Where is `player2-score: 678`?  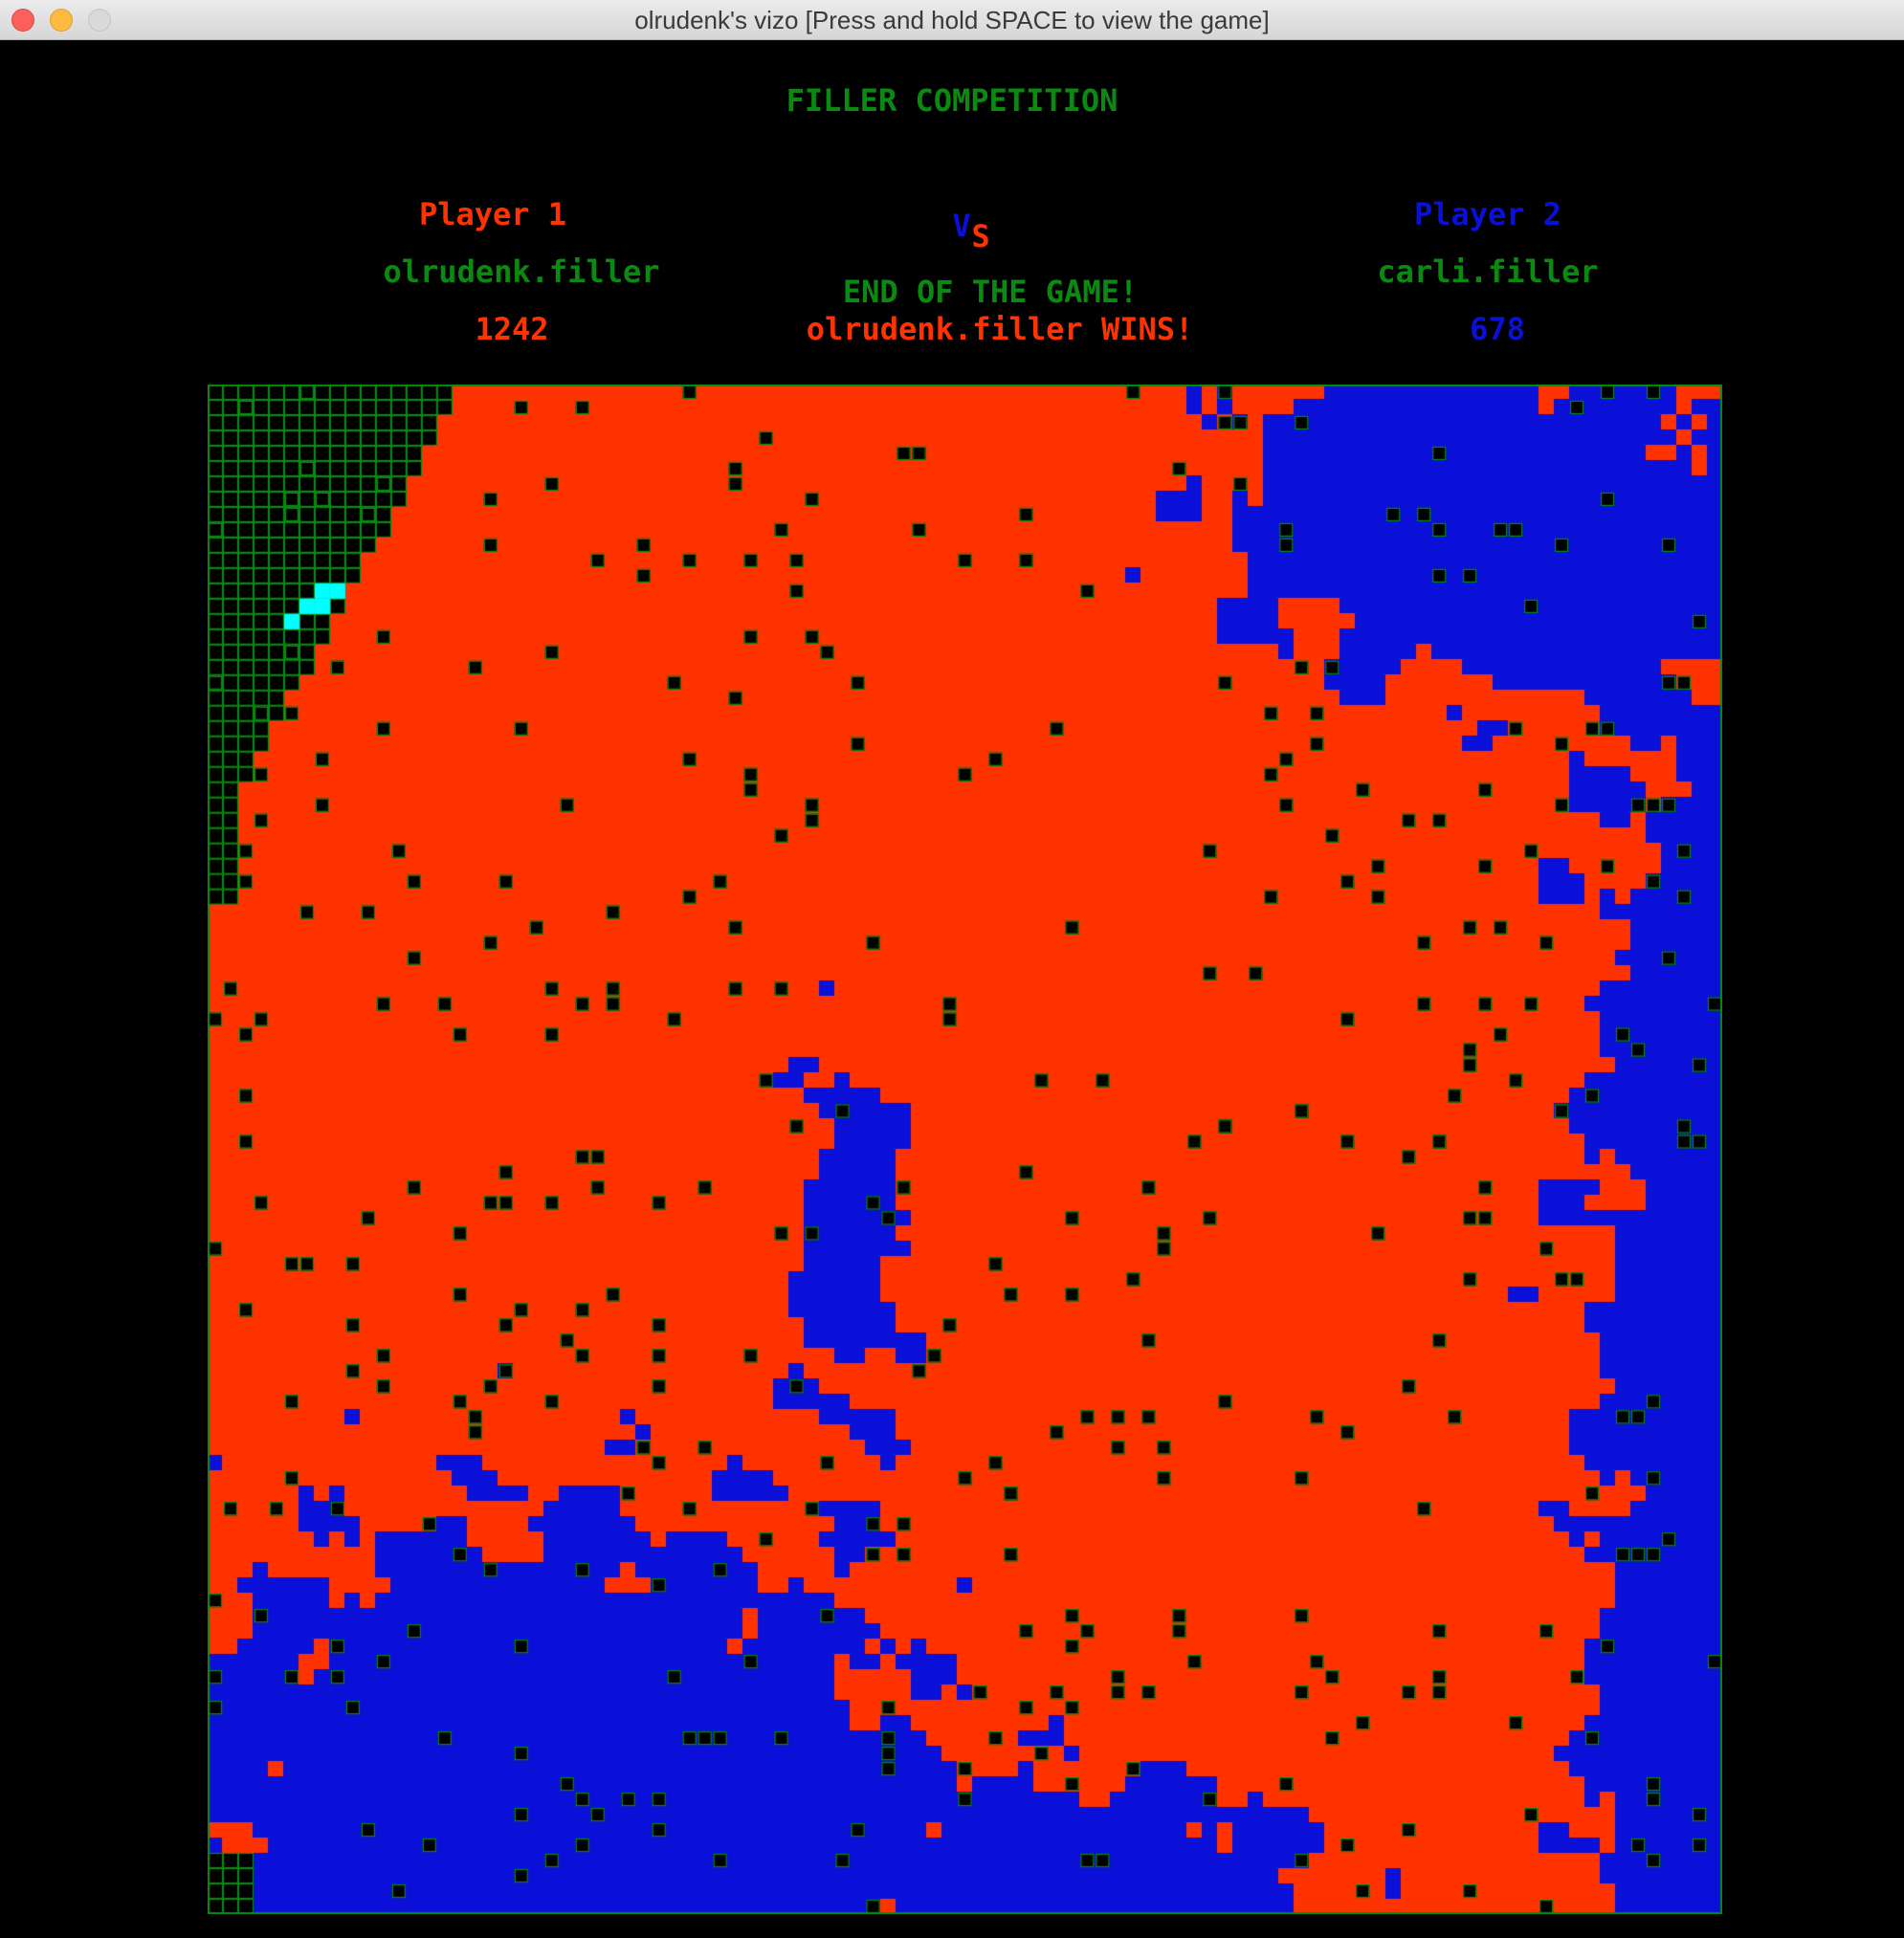 player2-score: 678 is located at coordinates (1497, 329).